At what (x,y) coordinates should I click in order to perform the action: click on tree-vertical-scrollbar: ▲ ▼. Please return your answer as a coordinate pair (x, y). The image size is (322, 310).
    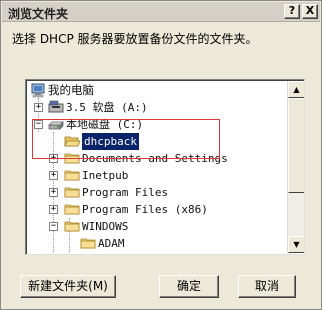
    Looking at the image, I should click on (295, 167).